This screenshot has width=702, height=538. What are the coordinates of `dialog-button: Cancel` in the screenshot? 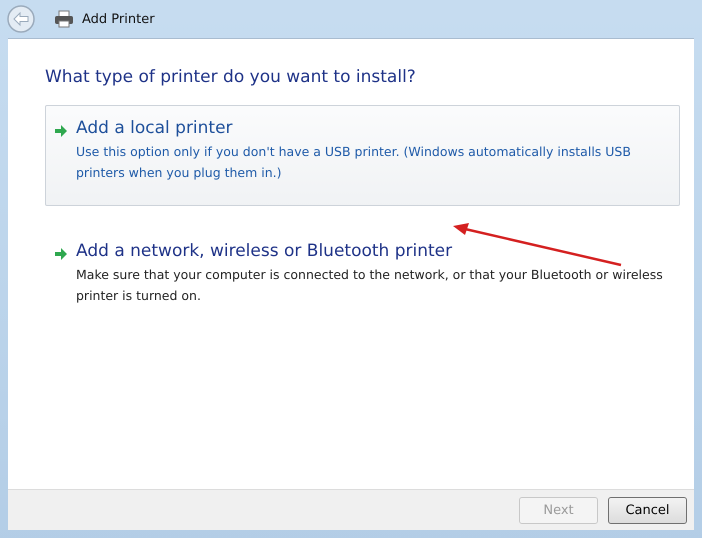 It's located at (647, 510).